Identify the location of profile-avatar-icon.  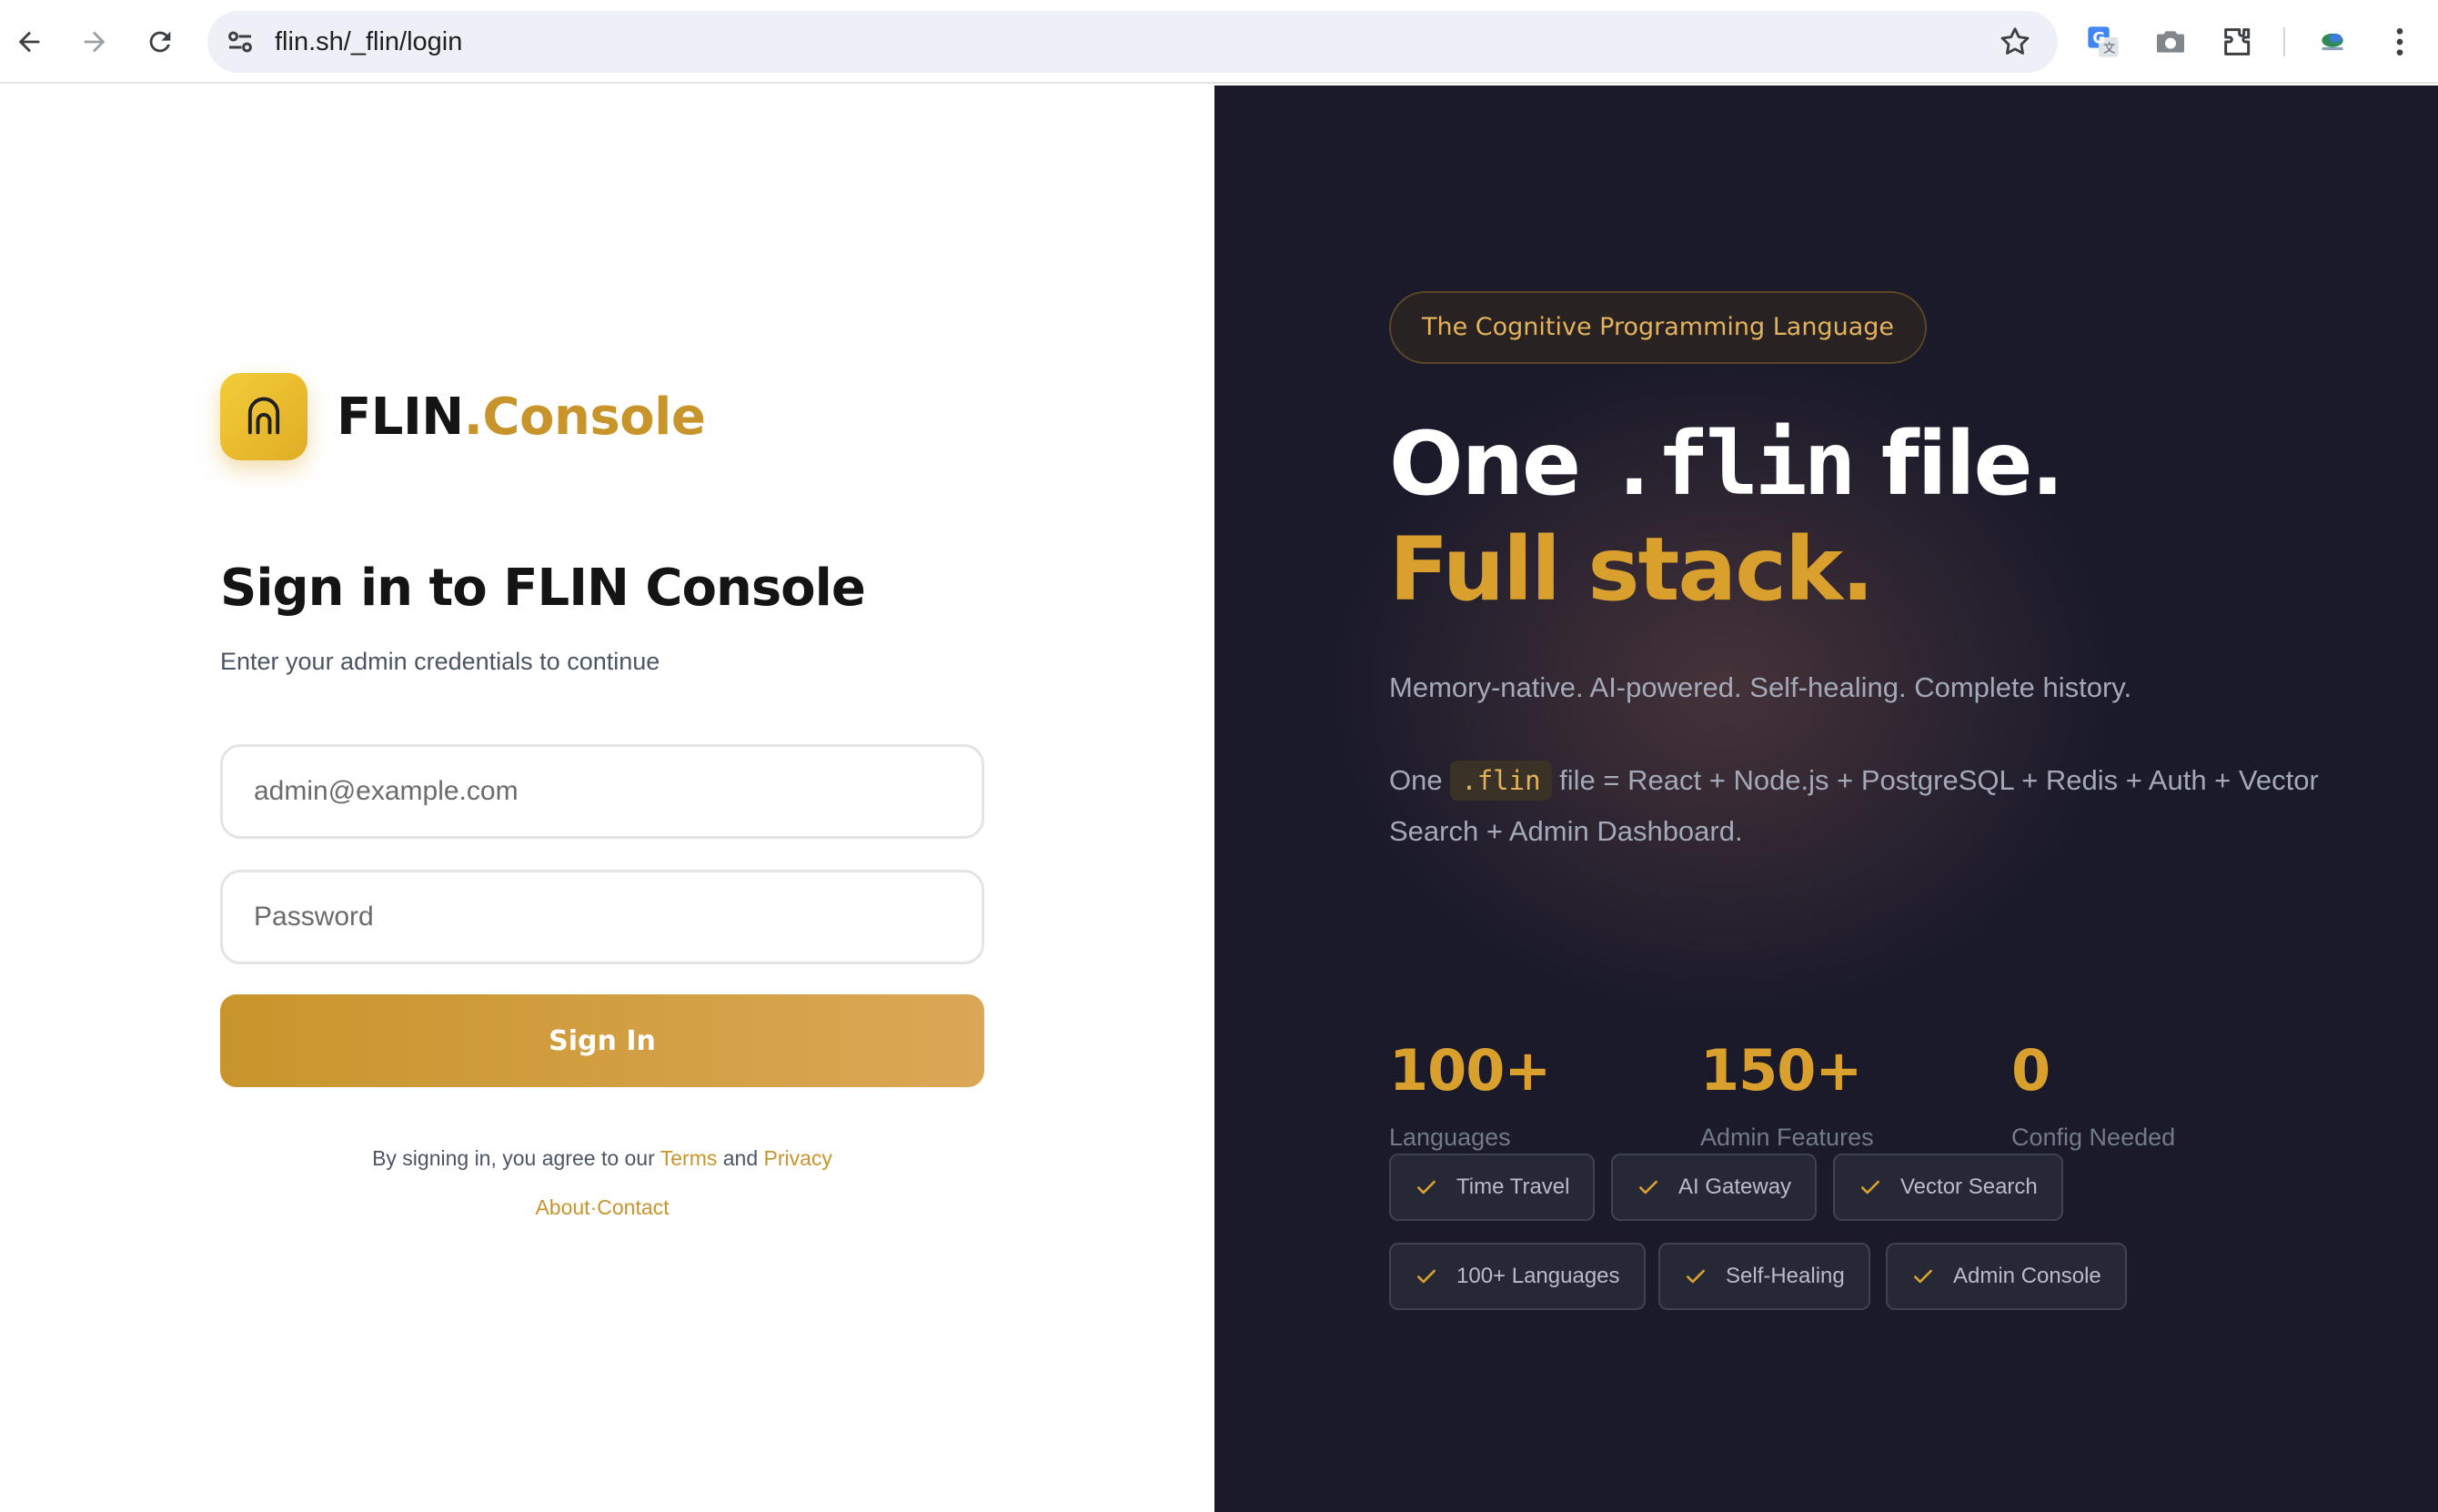
(2332, 42).